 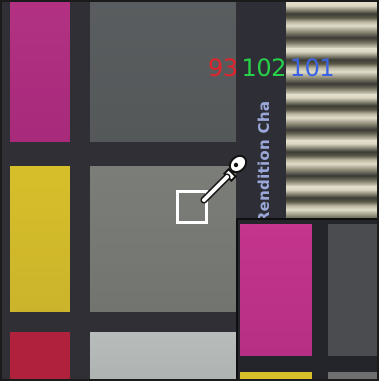 I want to click on swatch-magenta, so click(x=40, y=72).